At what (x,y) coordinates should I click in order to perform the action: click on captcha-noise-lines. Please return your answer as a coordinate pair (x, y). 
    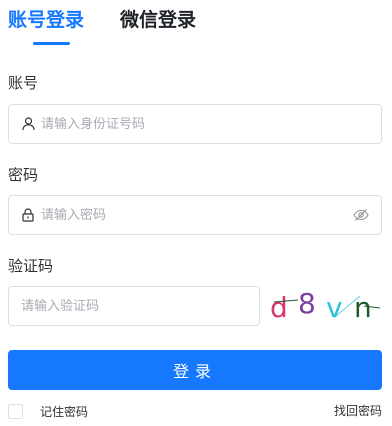
    Looking at the image, I should click on (327, 306).